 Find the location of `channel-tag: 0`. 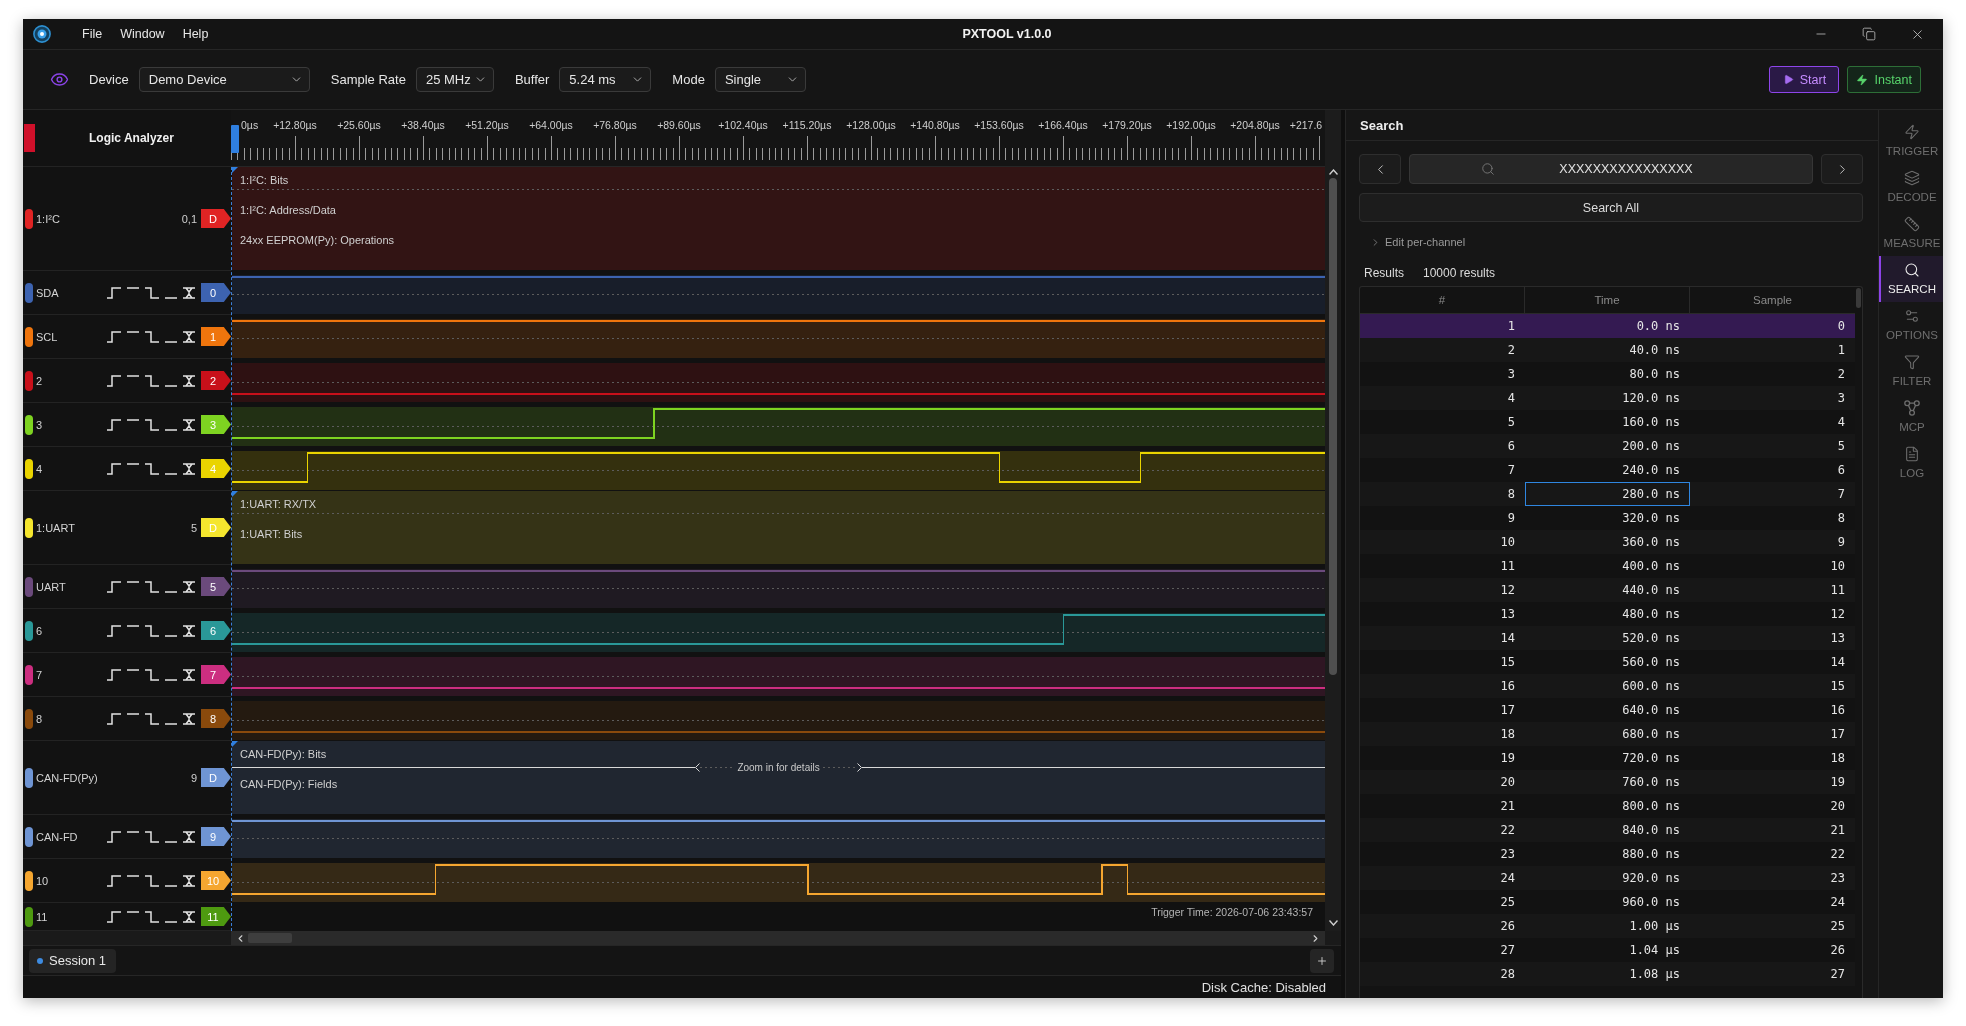

channel-tag: 0 is located at coordinates (216, 292).